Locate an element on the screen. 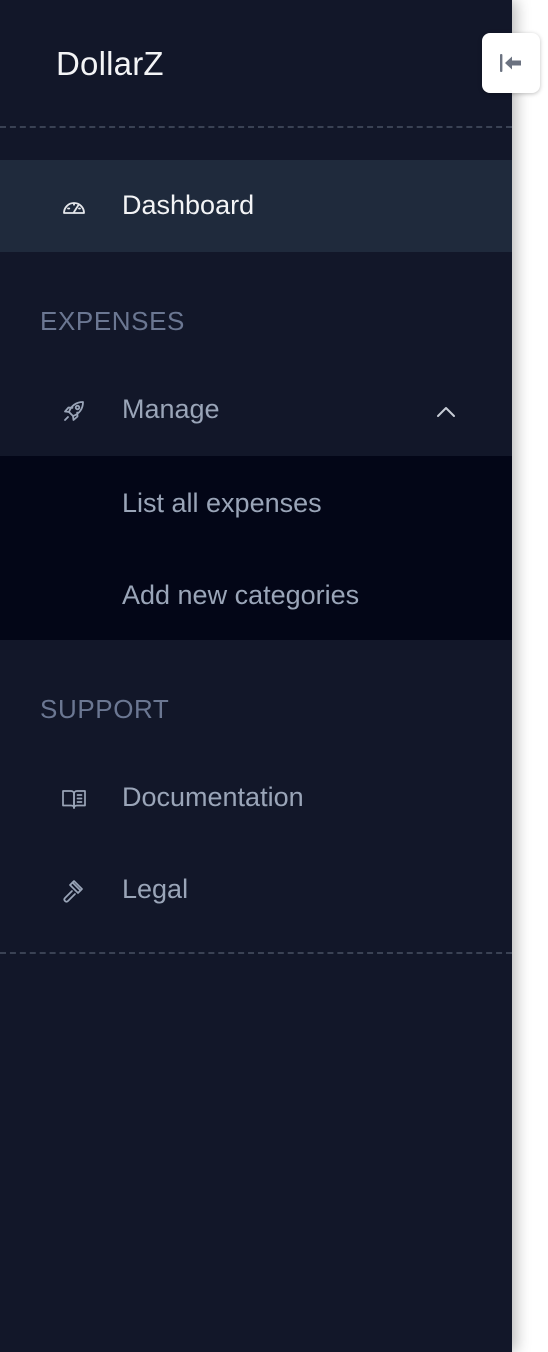 The width and height of the screenshot is (548, 1352). chevron-up-icon is located at coordinates (446, 412).